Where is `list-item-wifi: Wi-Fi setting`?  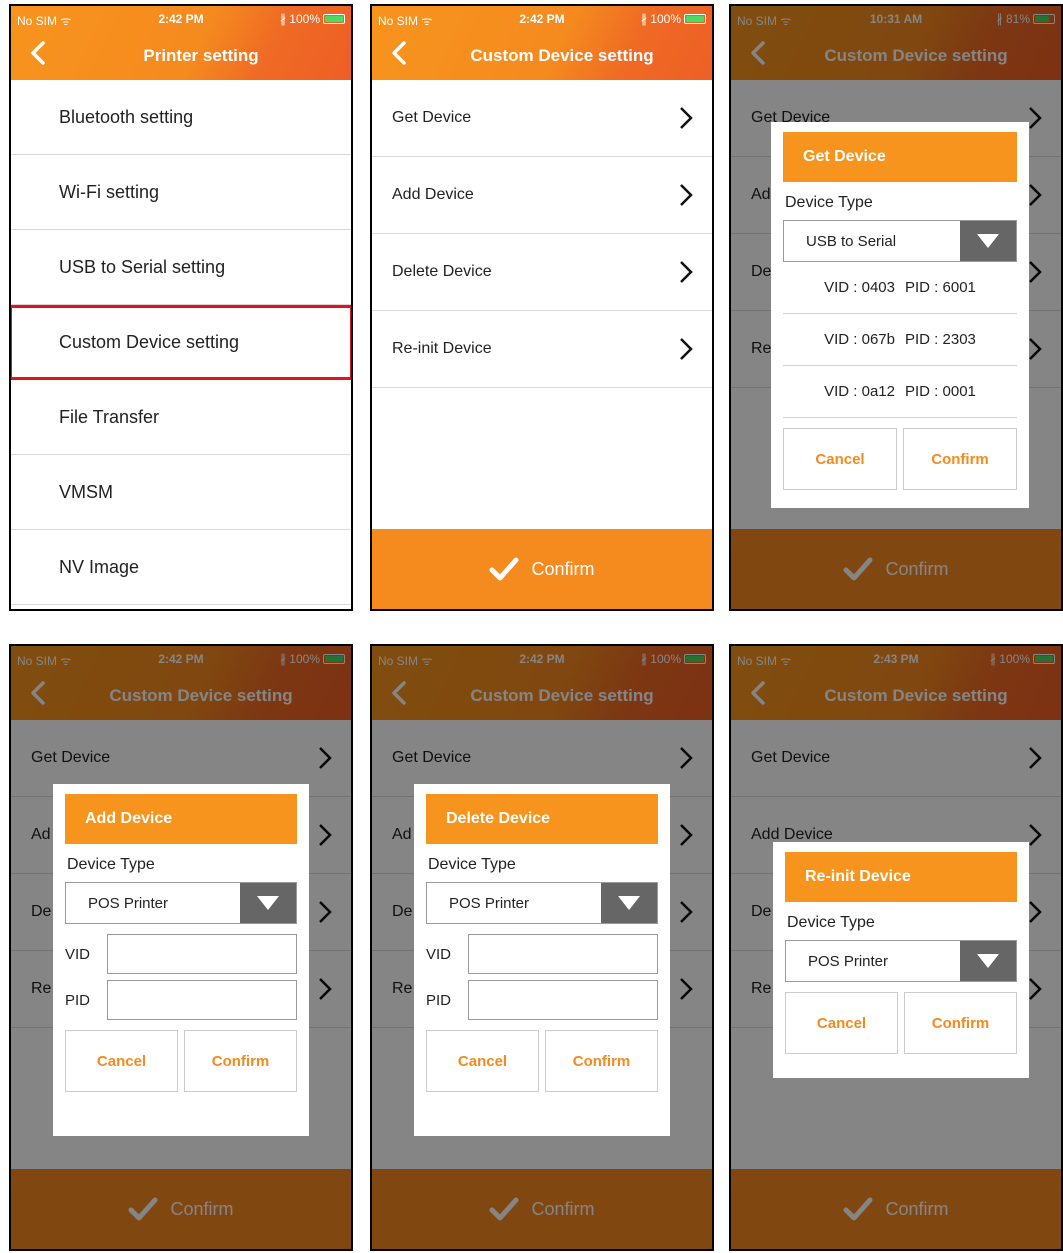
list-item-wifi: Wi-Fi setting is located at coordinates (181, 192).